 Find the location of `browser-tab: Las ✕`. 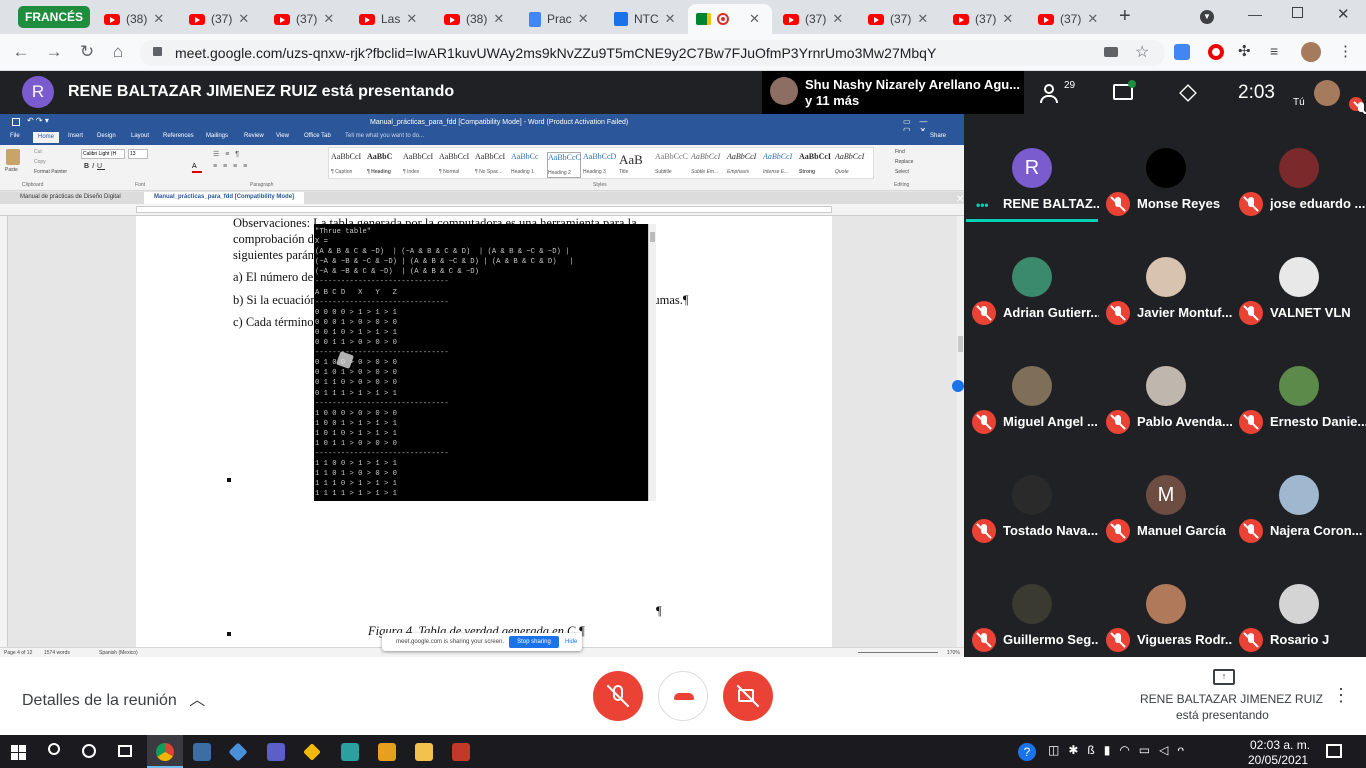

browser-tab: Las ✕ is located at coordinates (388, 19).